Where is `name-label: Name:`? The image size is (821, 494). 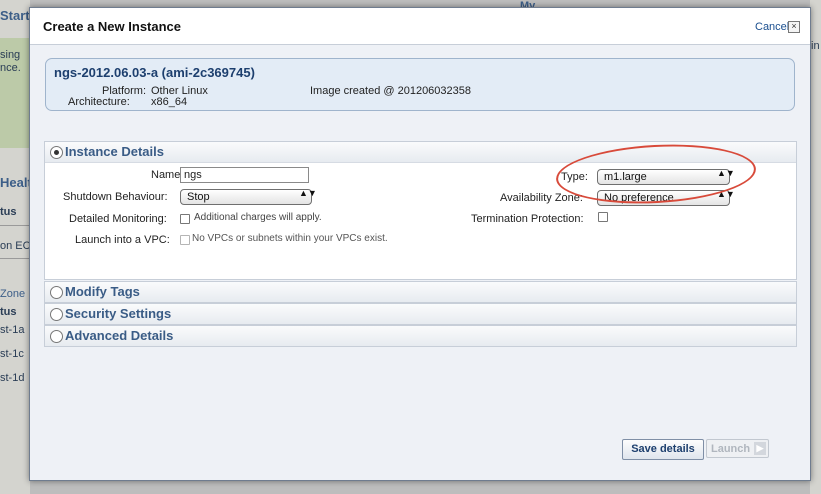 name-label: Name: is located at coordinates (167, 175).